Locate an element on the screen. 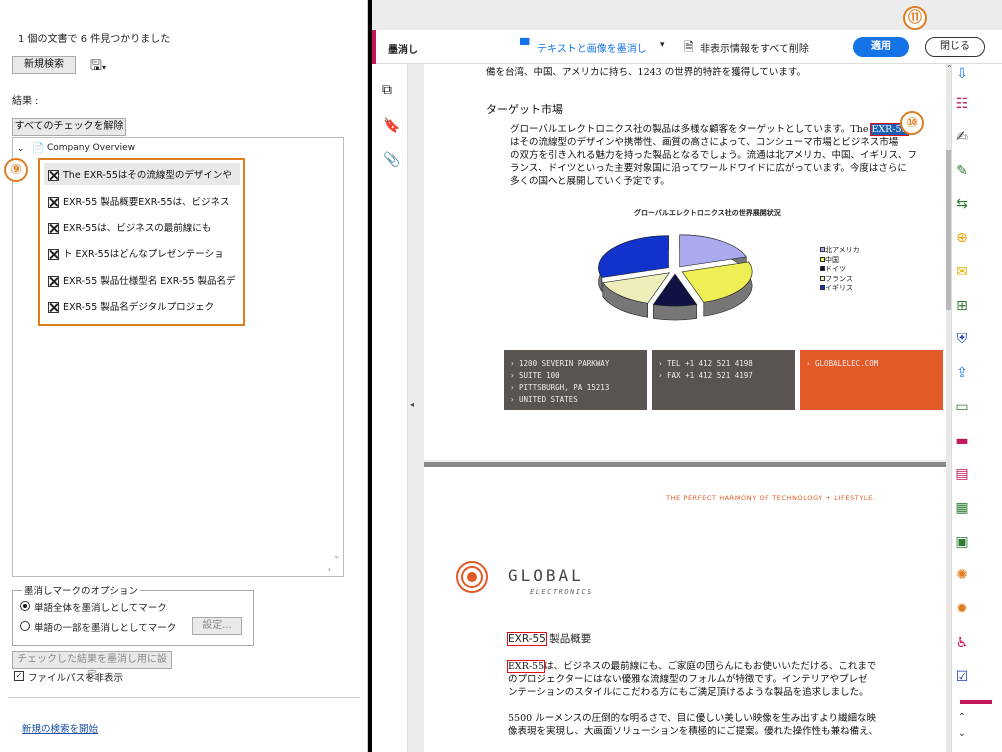  close-button: 閉じる is located at coordinates (955, 47).